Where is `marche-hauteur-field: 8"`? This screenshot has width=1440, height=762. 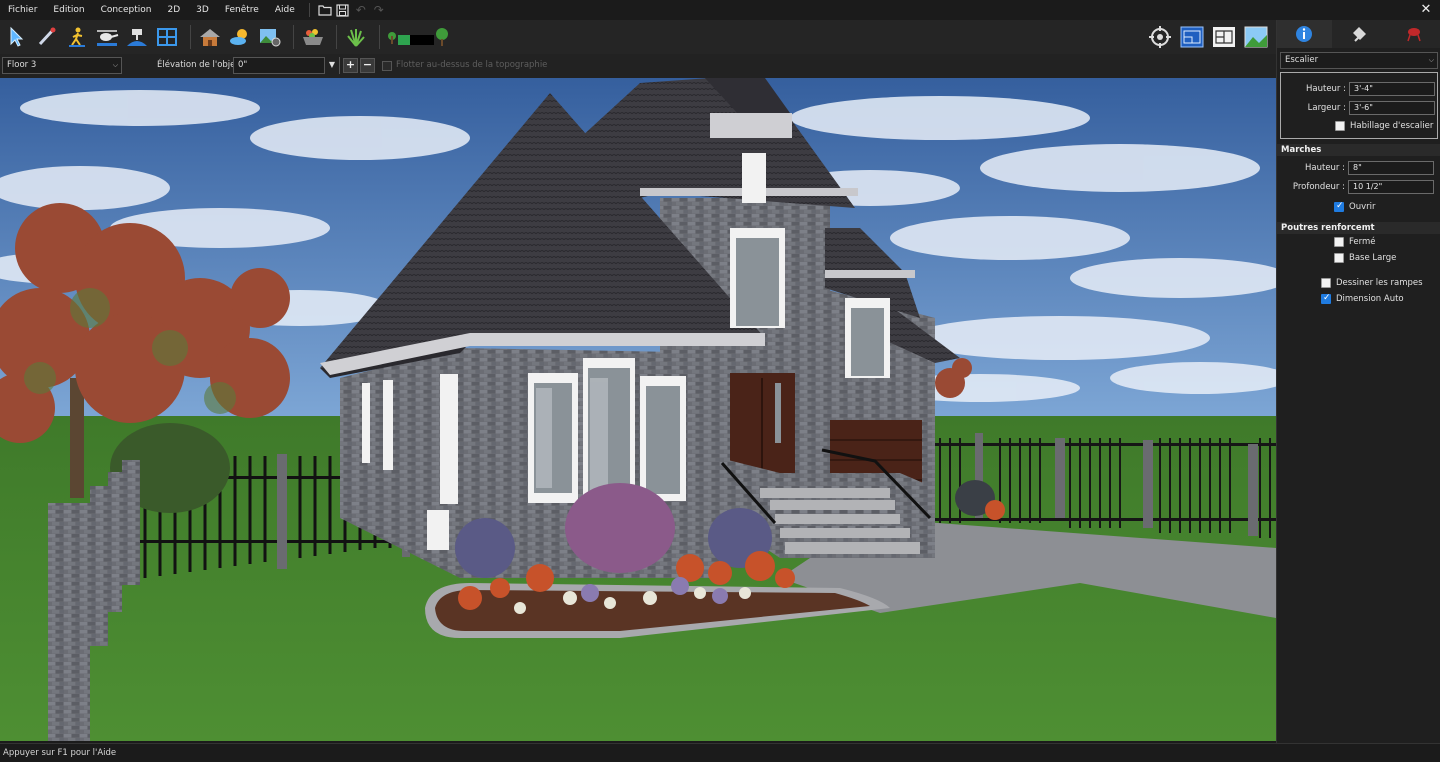 marche-hauteur-field: 8" is located at coordinates (1391, 168).